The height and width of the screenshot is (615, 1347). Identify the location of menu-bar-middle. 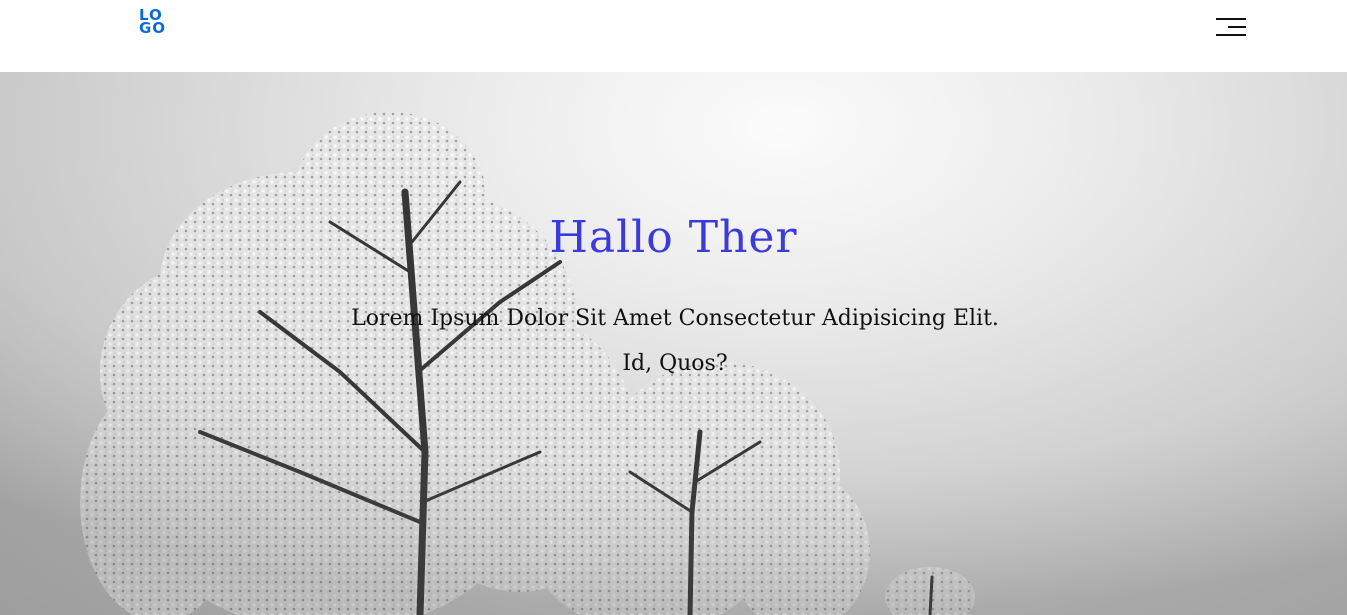
(1237, 27).